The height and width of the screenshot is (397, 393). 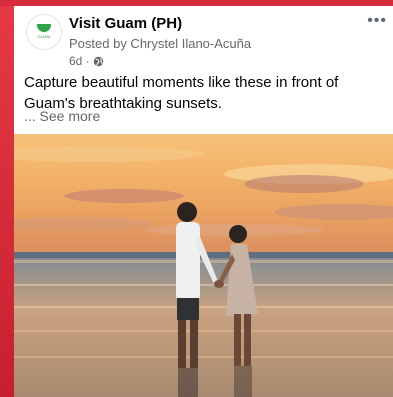 What do you see at coordinates (7, 198) in the screenshot?
I see `left-accent-strip` at bounding box center [7, 198].